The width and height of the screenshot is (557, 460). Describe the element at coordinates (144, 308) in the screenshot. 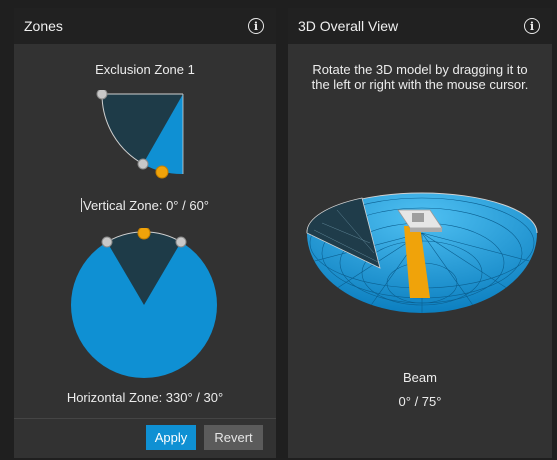

I see `horizontal-zone-editor` at that location.